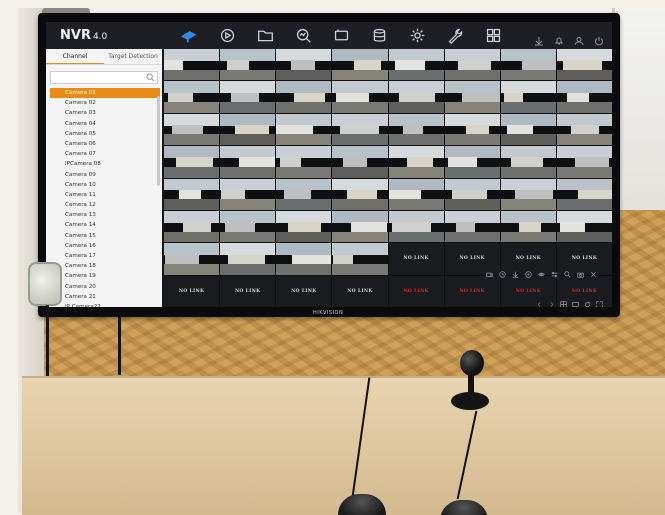  What do you see at coordinates (105, 266) in the screenshot?
I see `channel-item: Camera 18` at bounding box center [105, 266].